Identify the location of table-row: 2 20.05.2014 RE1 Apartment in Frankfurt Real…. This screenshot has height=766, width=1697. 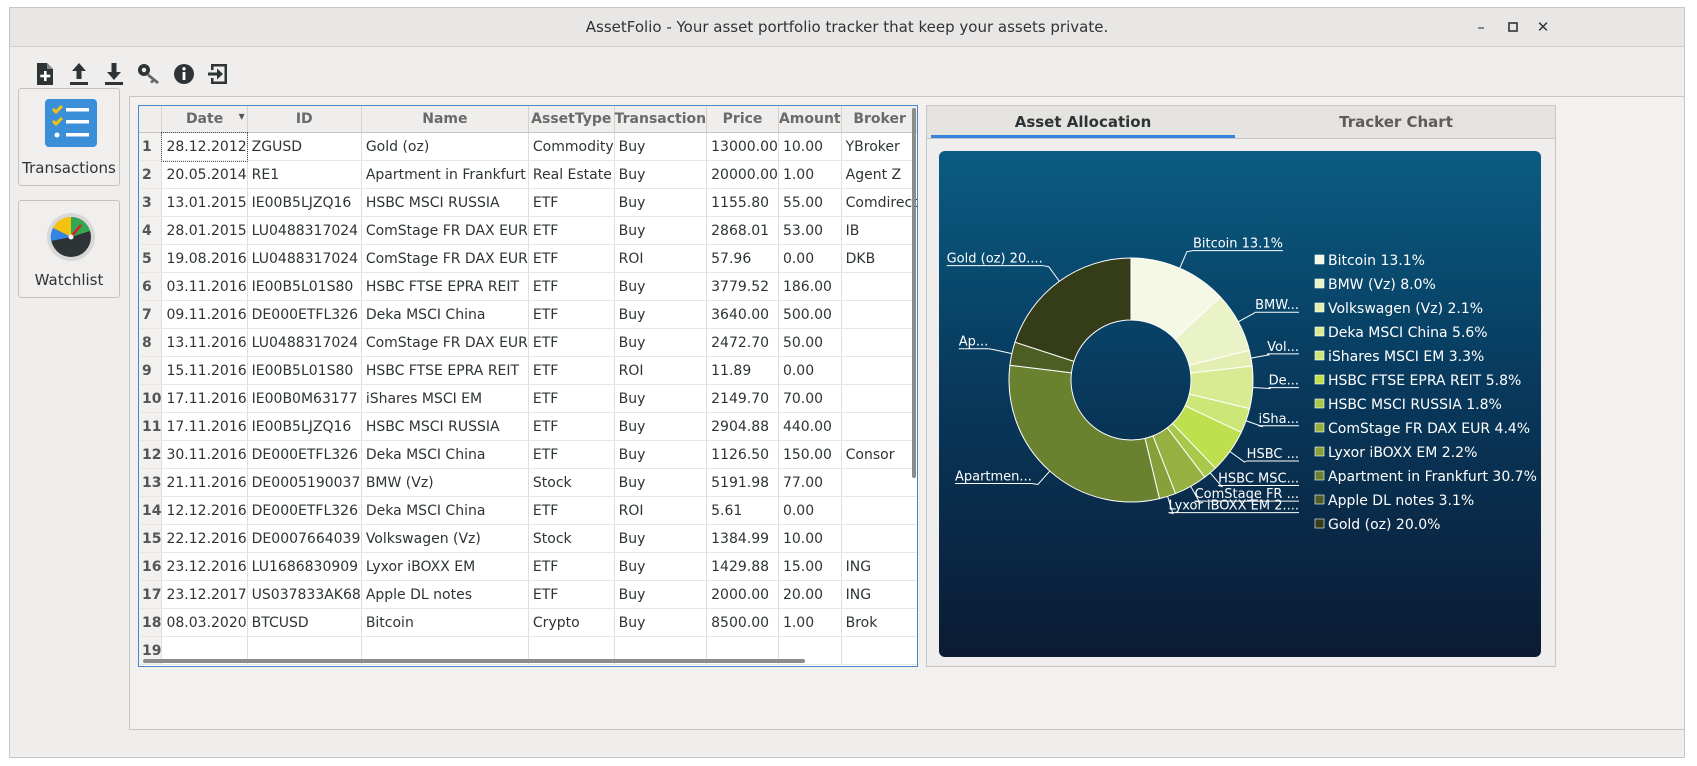
(528, 174).